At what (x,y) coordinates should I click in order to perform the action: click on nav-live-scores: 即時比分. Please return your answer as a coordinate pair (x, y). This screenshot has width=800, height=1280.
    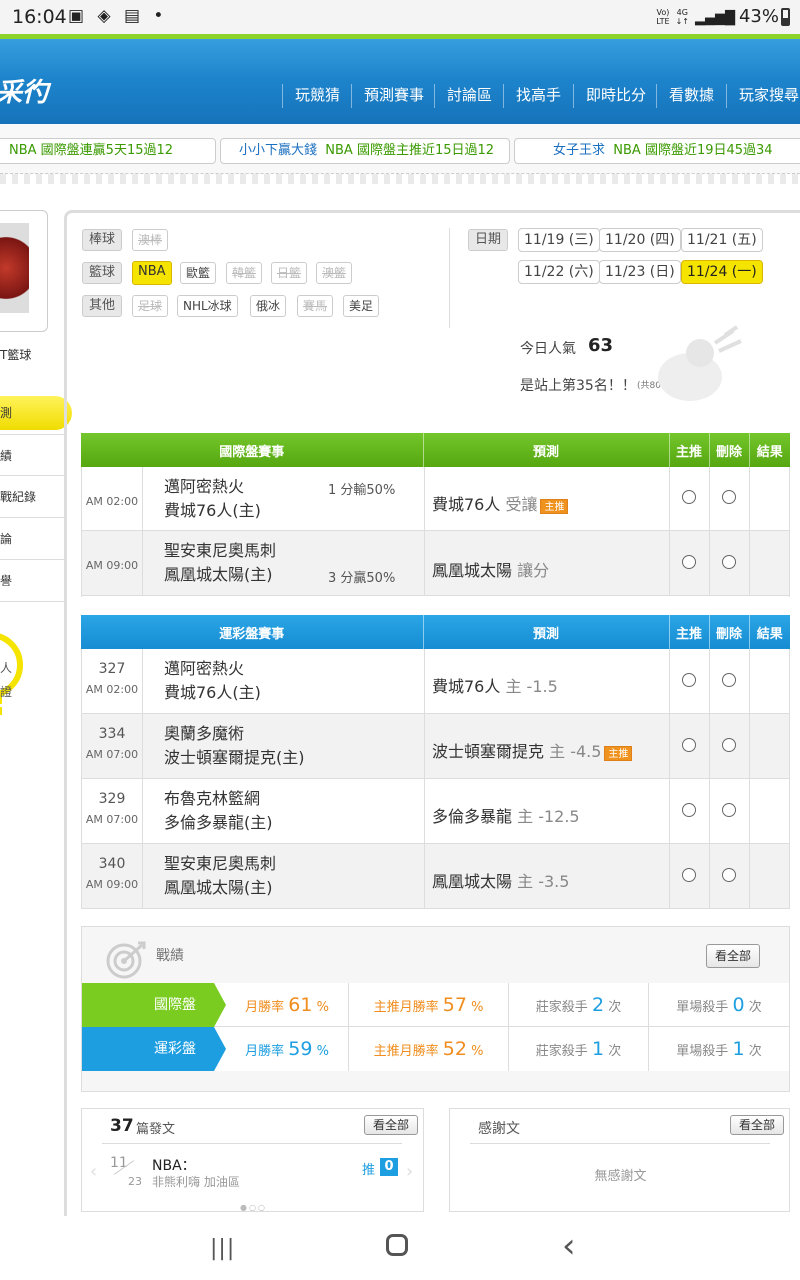
    Looking at the image, I should click on (609, 96).